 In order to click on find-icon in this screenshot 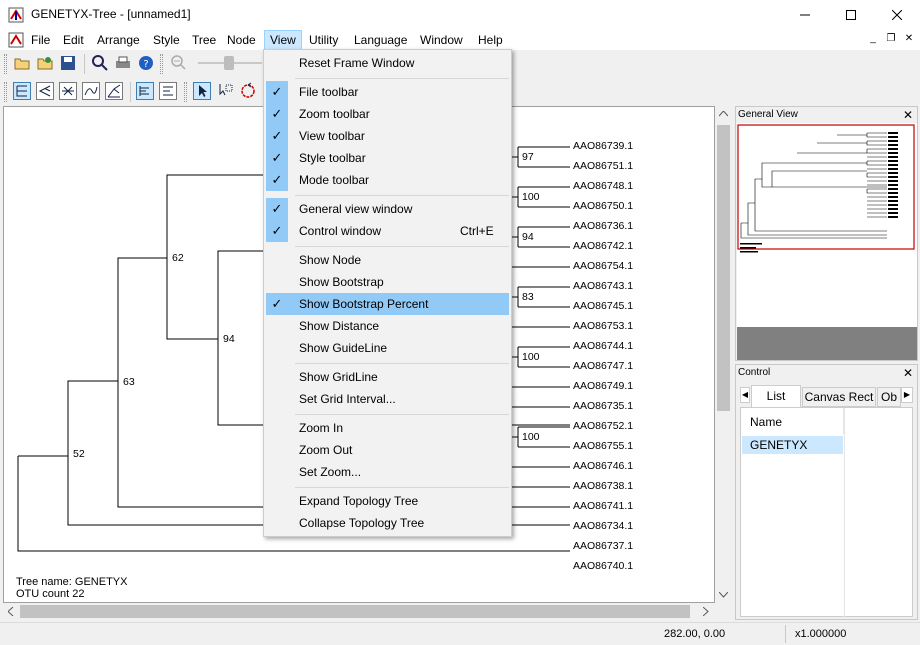, I will do `click(100, 63)`.